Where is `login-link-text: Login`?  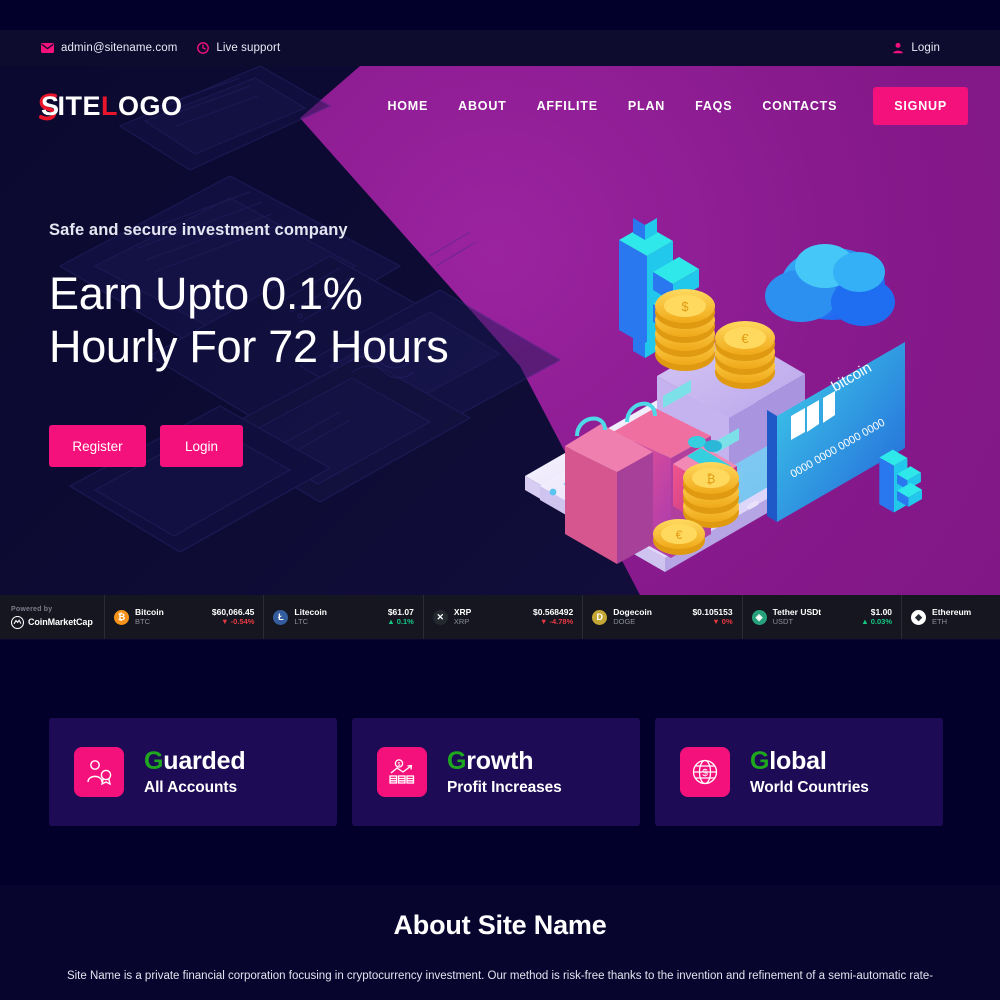
login-link-text: Login is located at coordinates (925, 48).